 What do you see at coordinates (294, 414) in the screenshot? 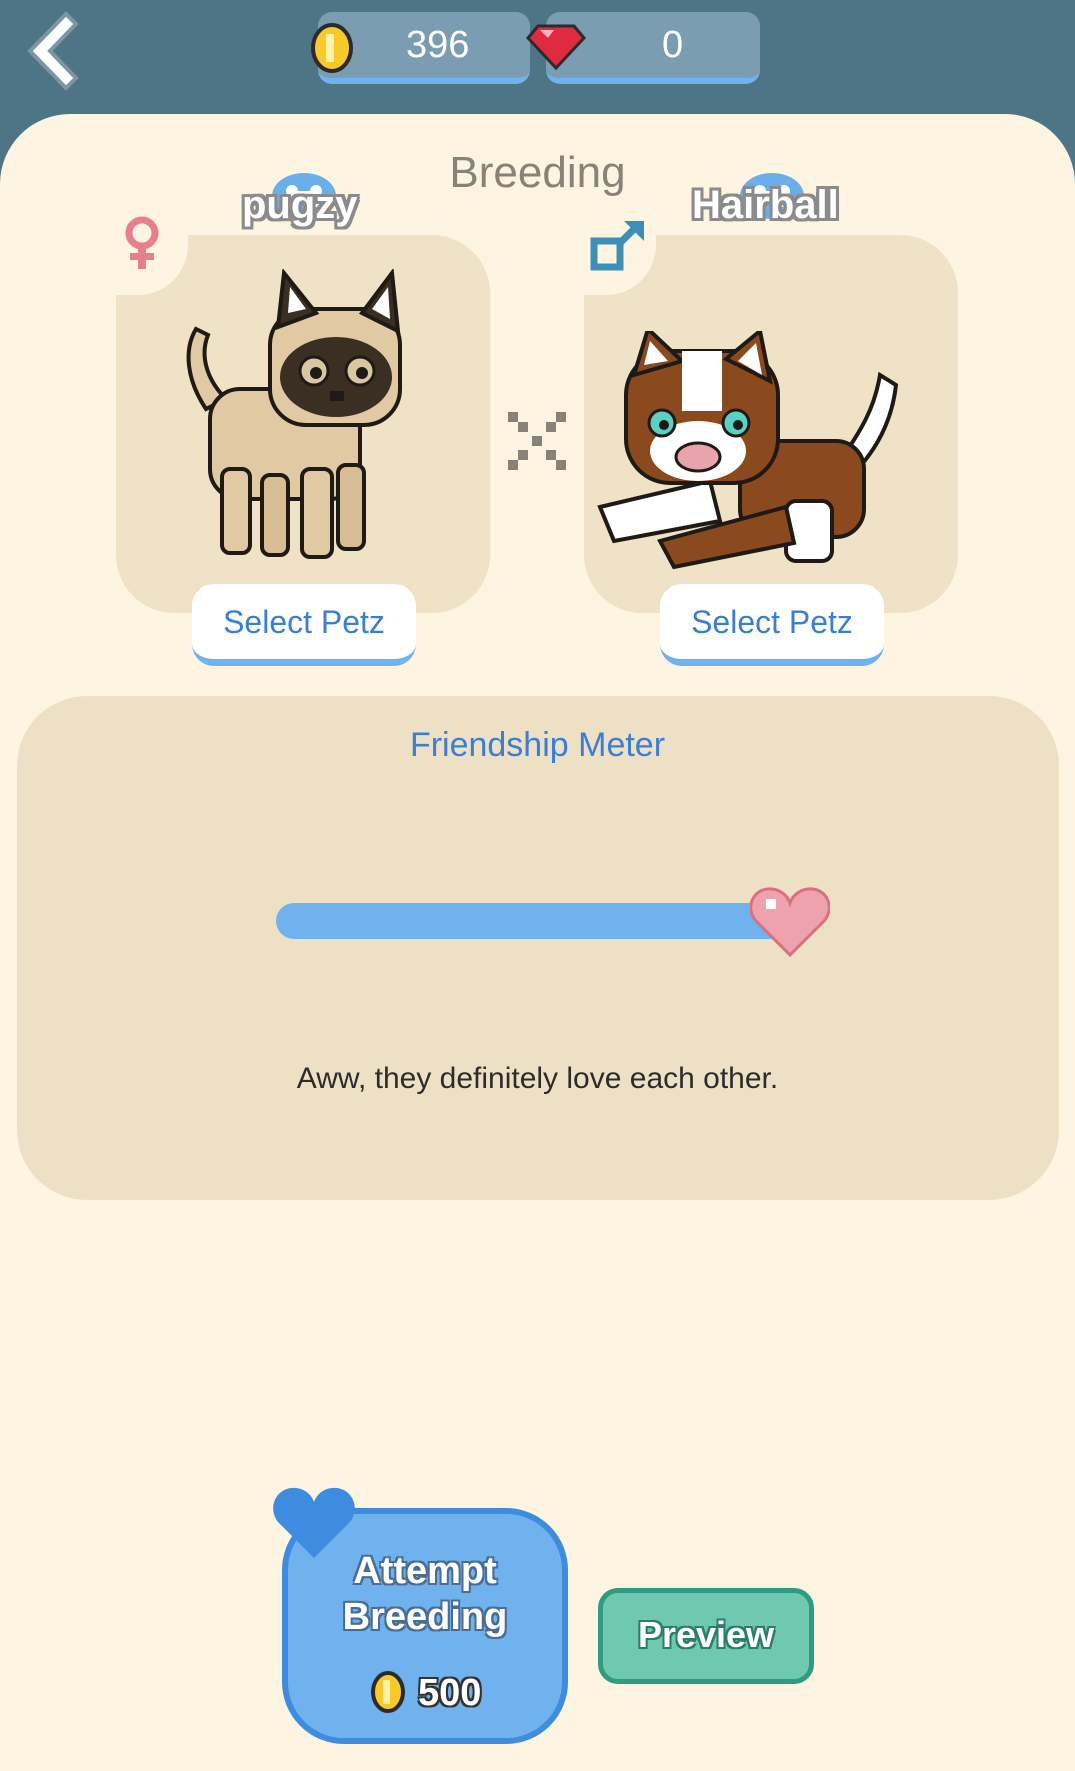
I see `cat-pugzy-sprite` at bounding box center [294, 414].